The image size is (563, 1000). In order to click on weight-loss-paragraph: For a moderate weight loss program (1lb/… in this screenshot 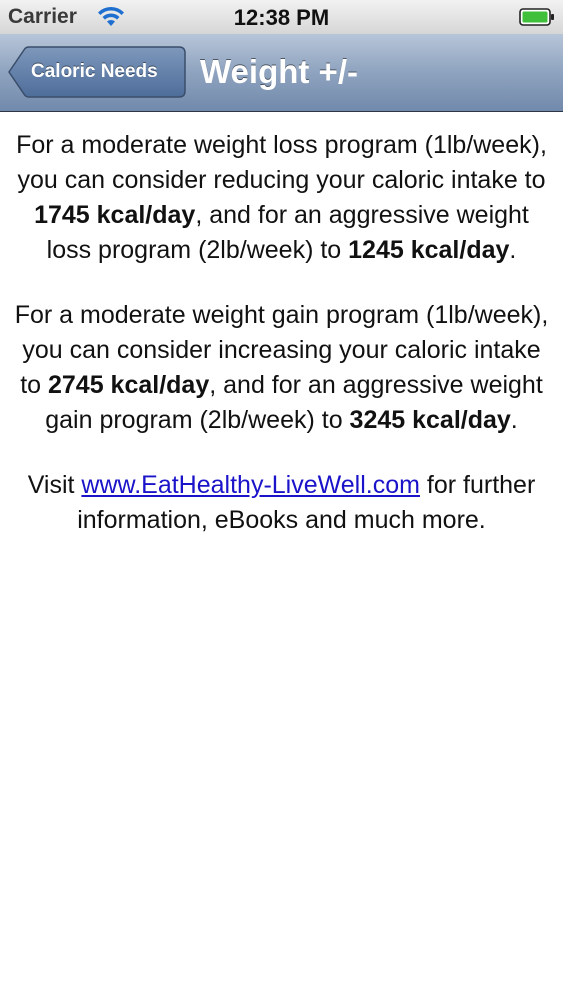, I will do `click(281, 198)`.